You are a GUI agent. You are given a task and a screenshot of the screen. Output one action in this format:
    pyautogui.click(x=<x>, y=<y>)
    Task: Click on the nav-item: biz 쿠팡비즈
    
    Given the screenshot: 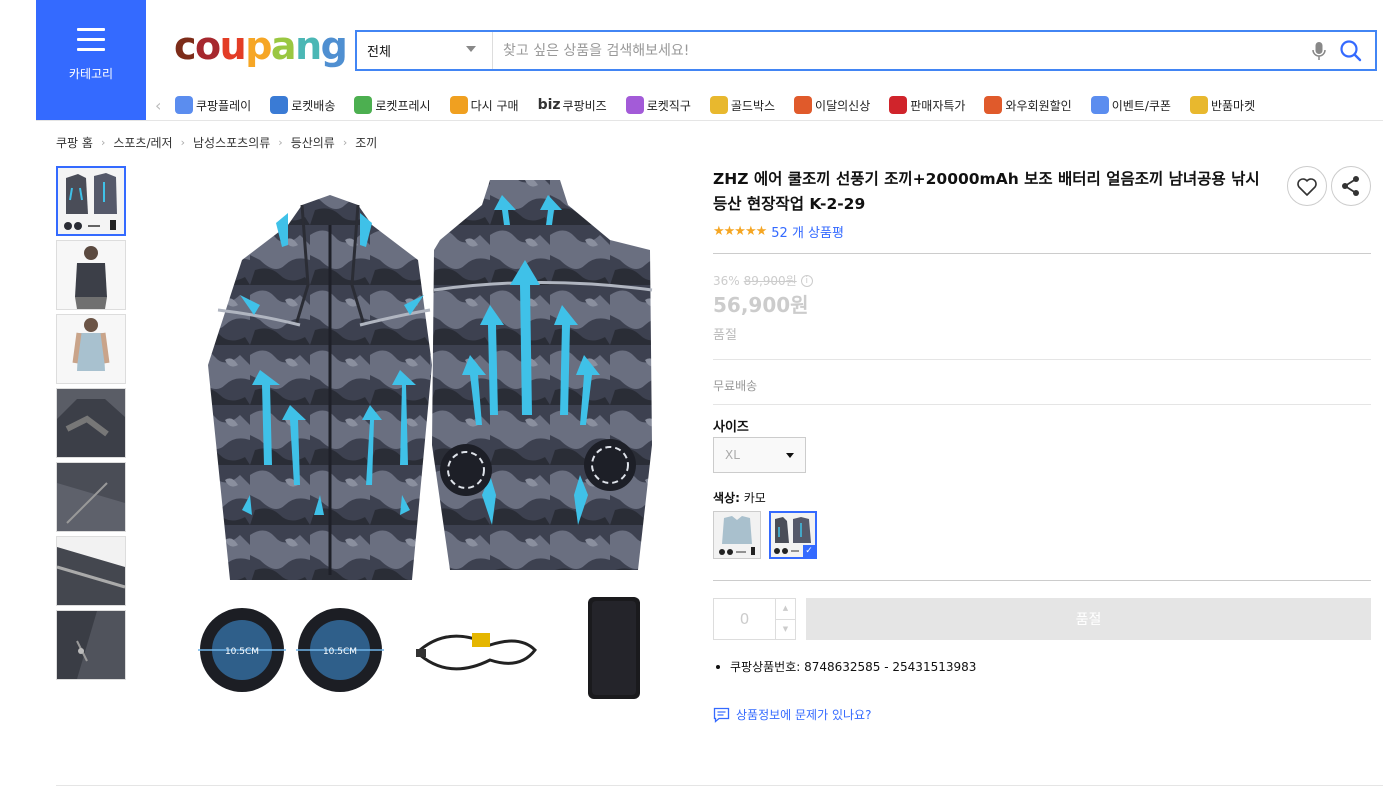 What is the action you would take?
    pyautogui.click(x=572, y=105)
    